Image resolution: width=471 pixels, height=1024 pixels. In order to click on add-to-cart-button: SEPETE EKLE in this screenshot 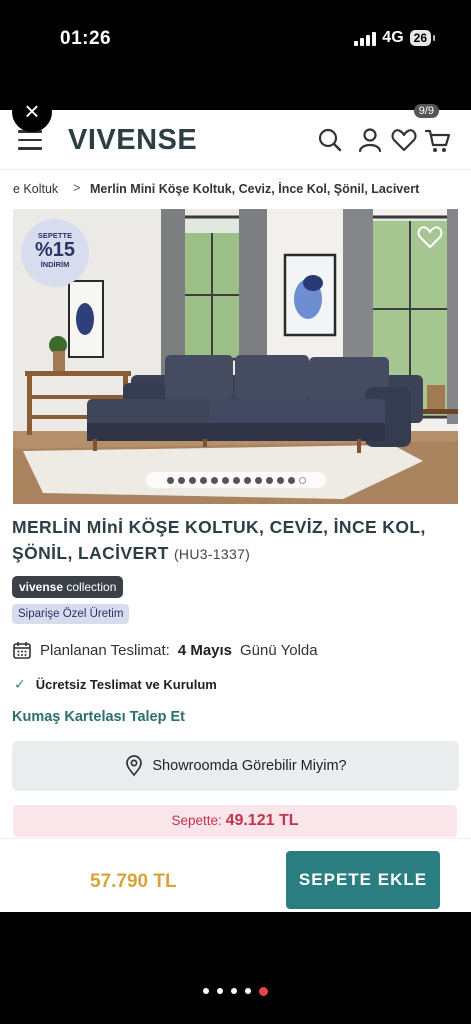, I will do `click(363, 880)`.